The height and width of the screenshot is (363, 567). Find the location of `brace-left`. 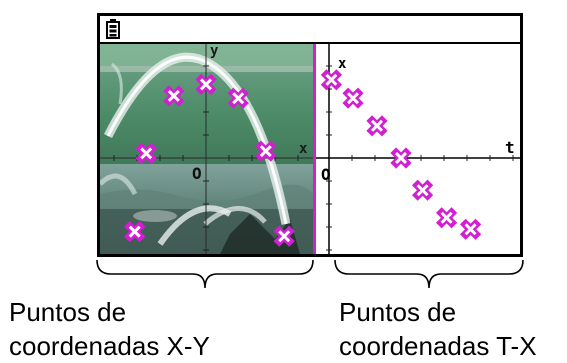

brace-left is located at coordinates (205, 274).